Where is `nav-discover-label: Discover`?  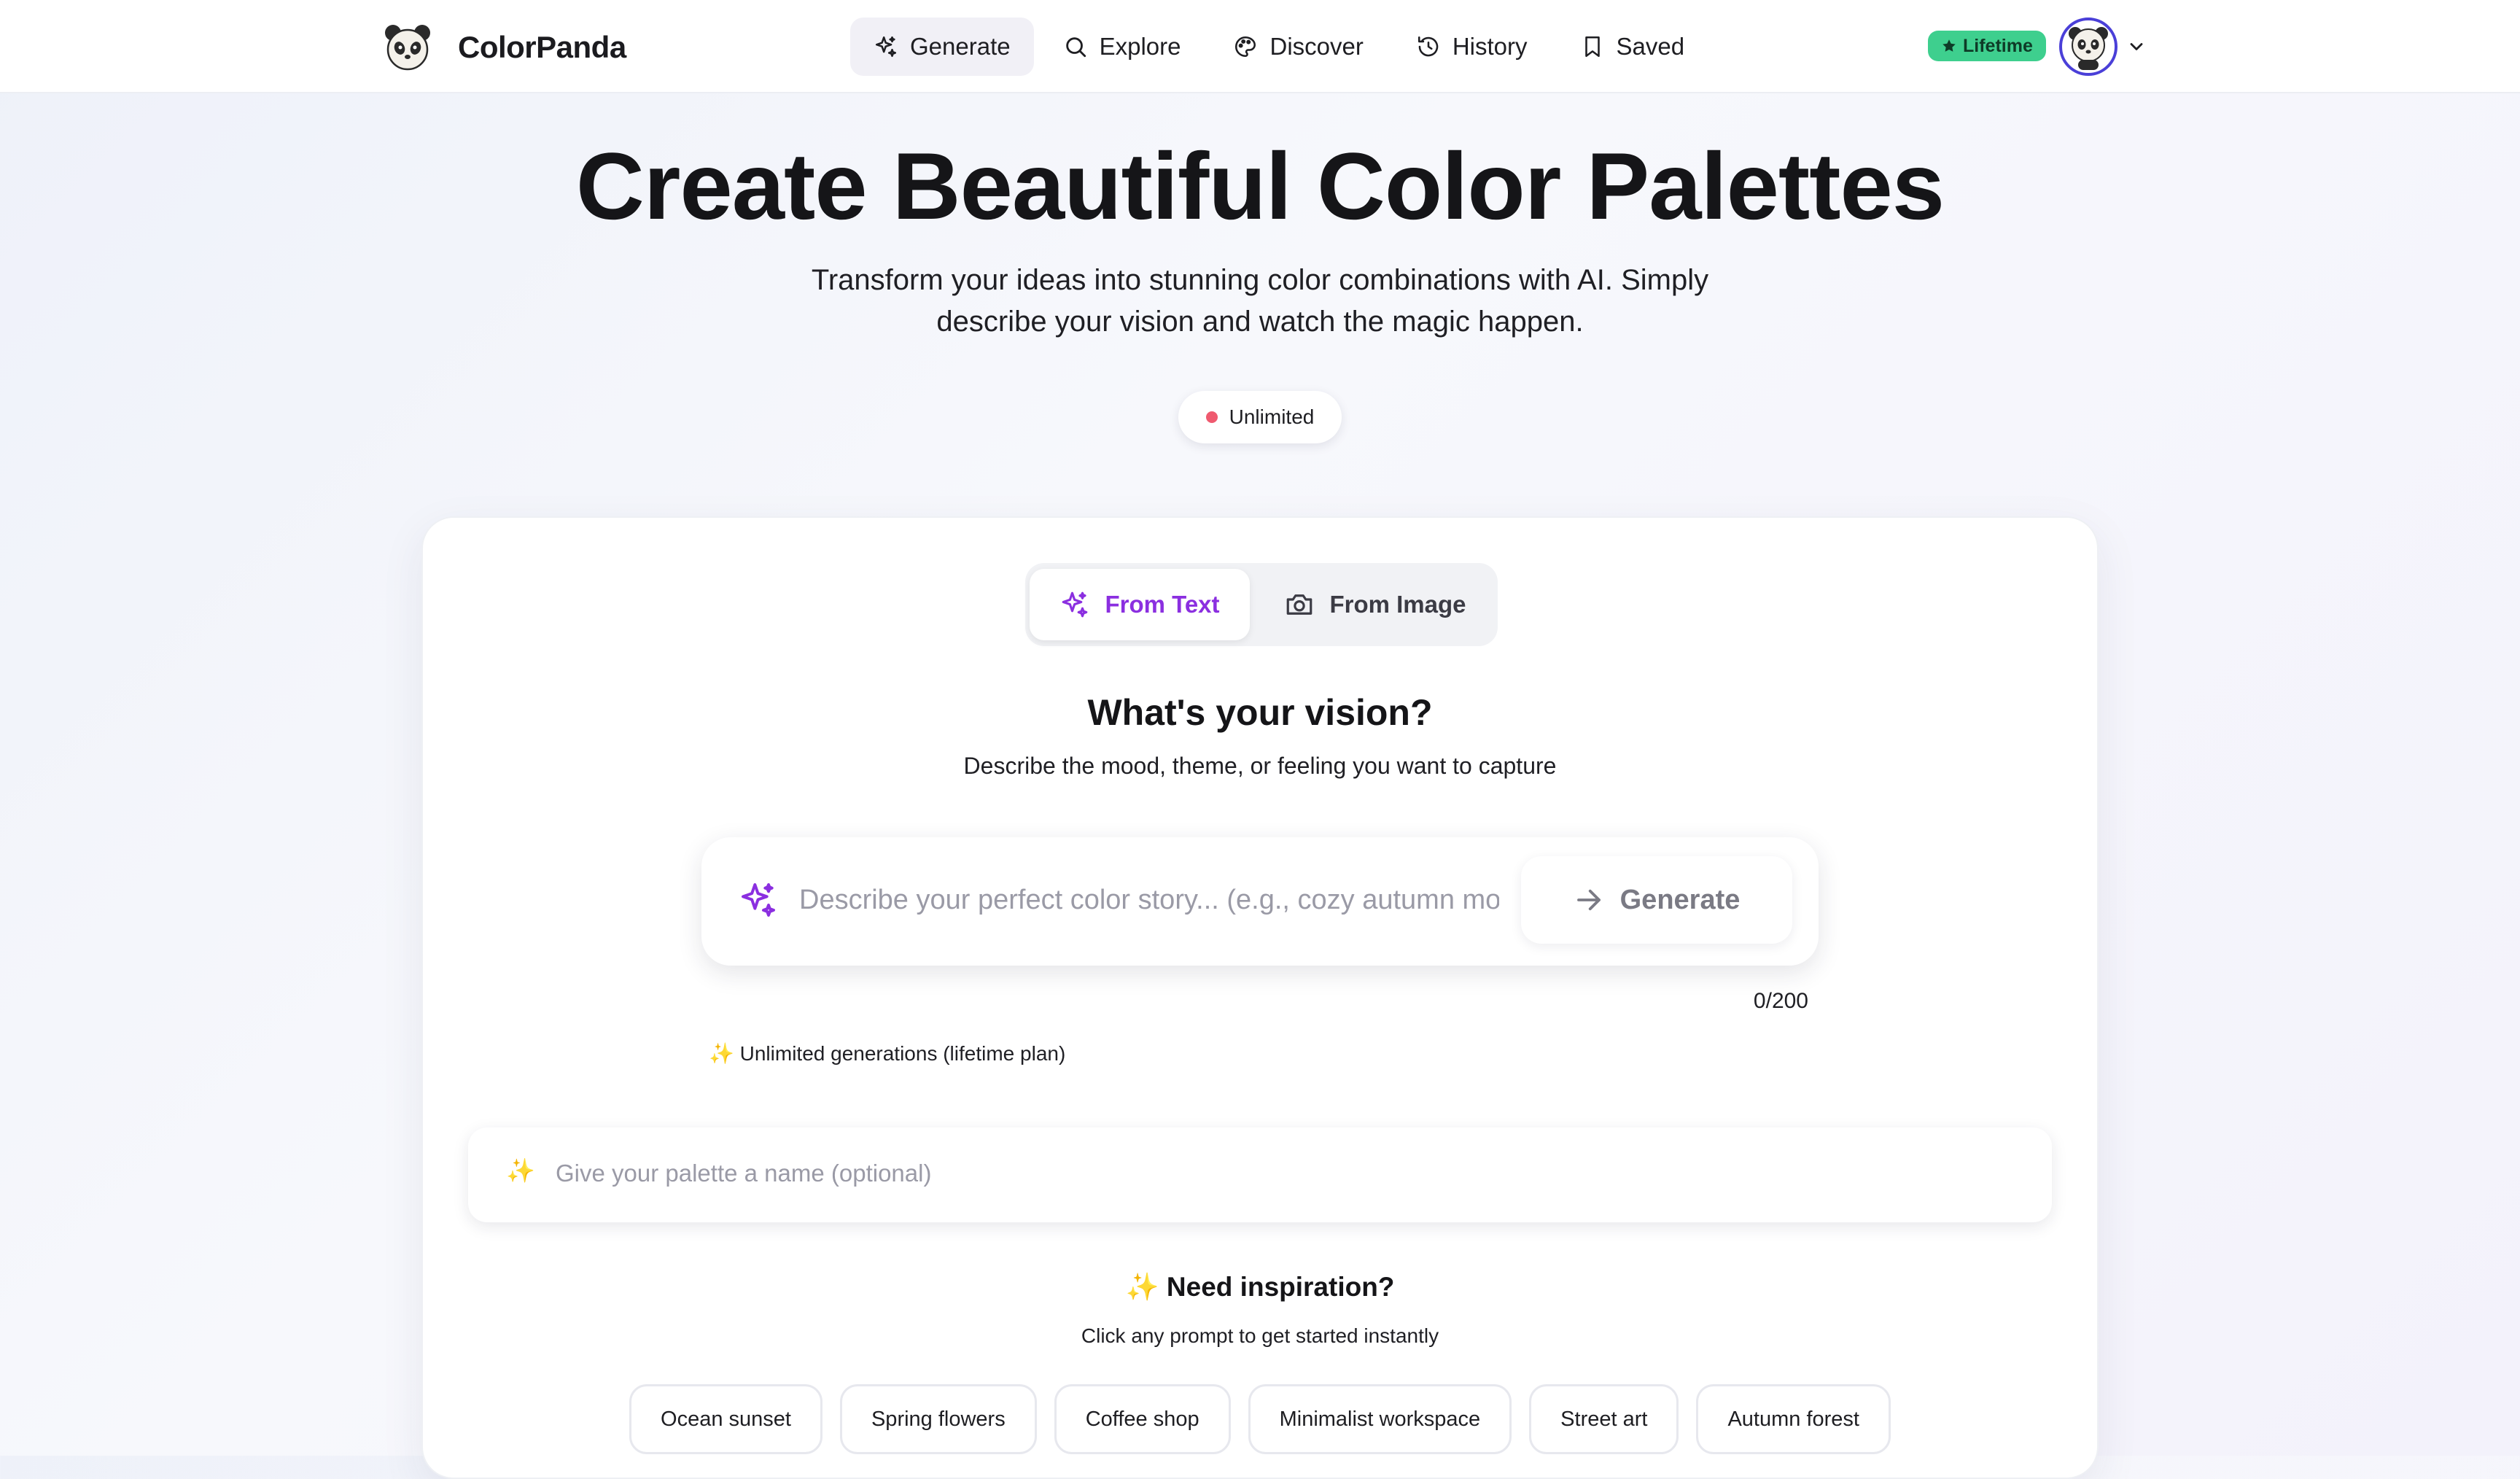
nav-discover-label: Discover is located at coordinates (1316, 46).